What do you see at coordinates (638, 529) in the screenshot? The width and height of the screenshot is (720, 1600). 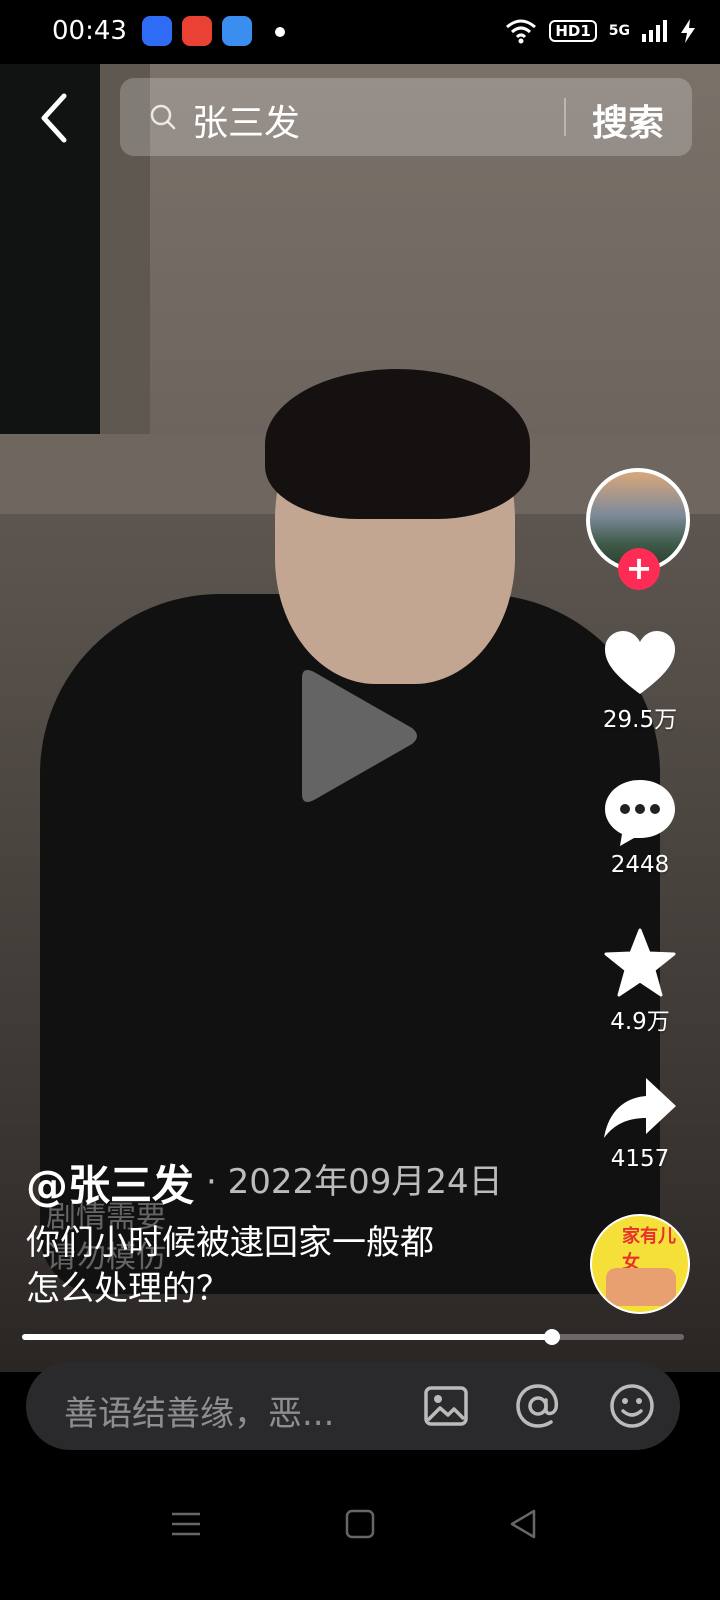 I see `author-avatar-button: +` at bounding box center [638, 529].